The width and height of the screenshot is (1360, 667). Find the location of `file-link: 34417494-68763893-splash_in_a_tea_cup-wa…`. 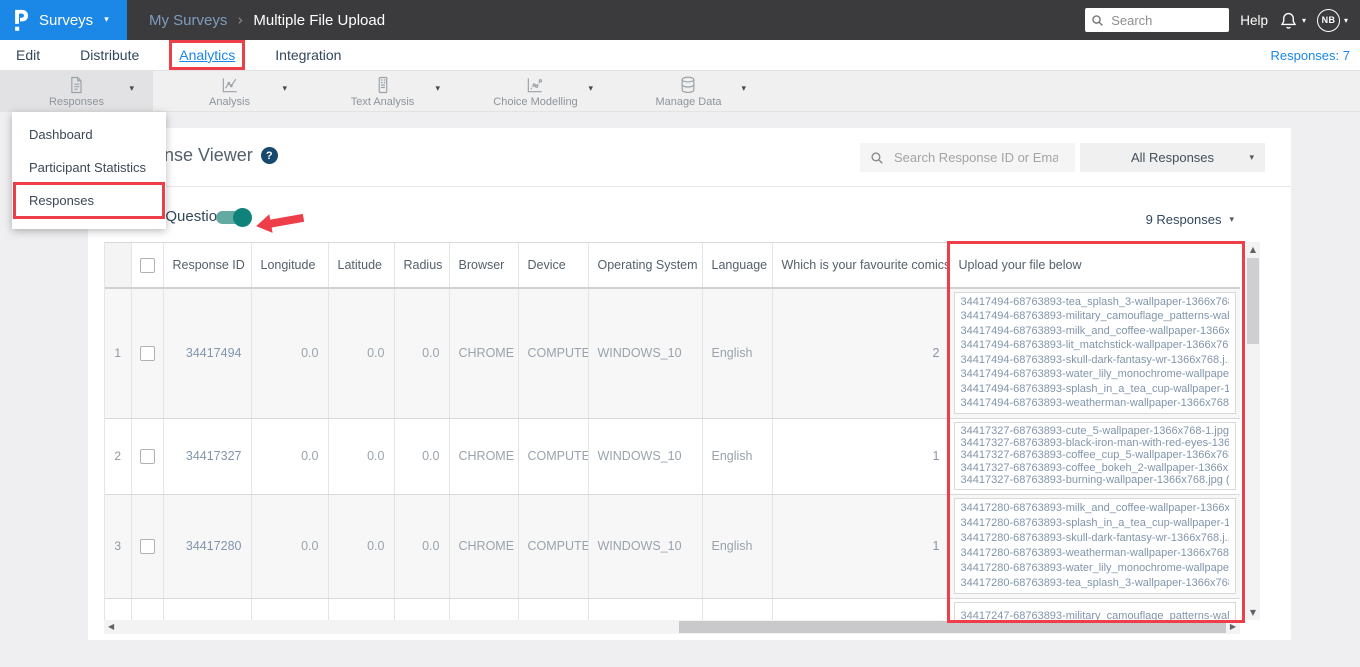

file-link: 34417494-68763893-splash_in_a_tea_cup-wa… is located at coordinates (1095, 389).